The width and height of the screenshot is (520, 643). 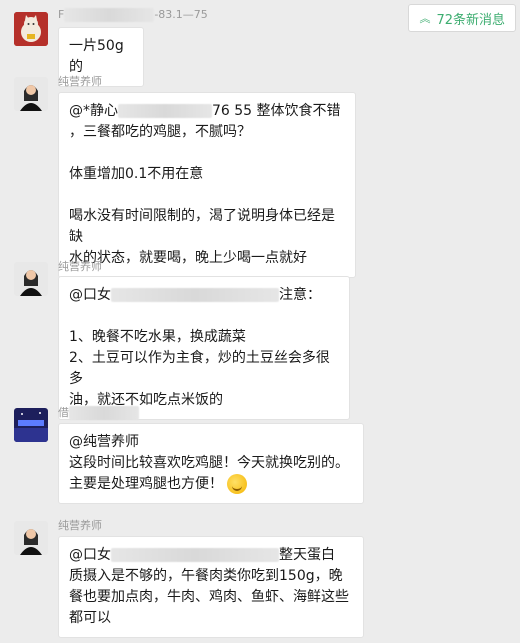 I want to click on night-scene-icon, so click(x=31, y=425).